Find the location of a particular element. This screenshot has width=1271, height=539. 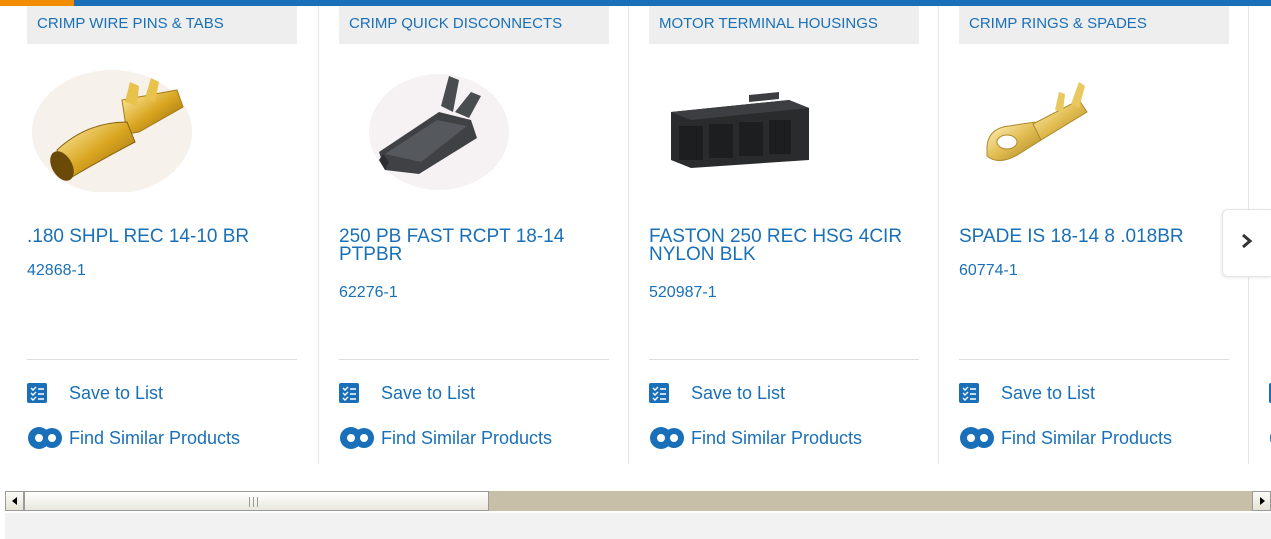

category-tag: MOTOR TERMINAL HOUSINGS is located at coordinates (784, 25).